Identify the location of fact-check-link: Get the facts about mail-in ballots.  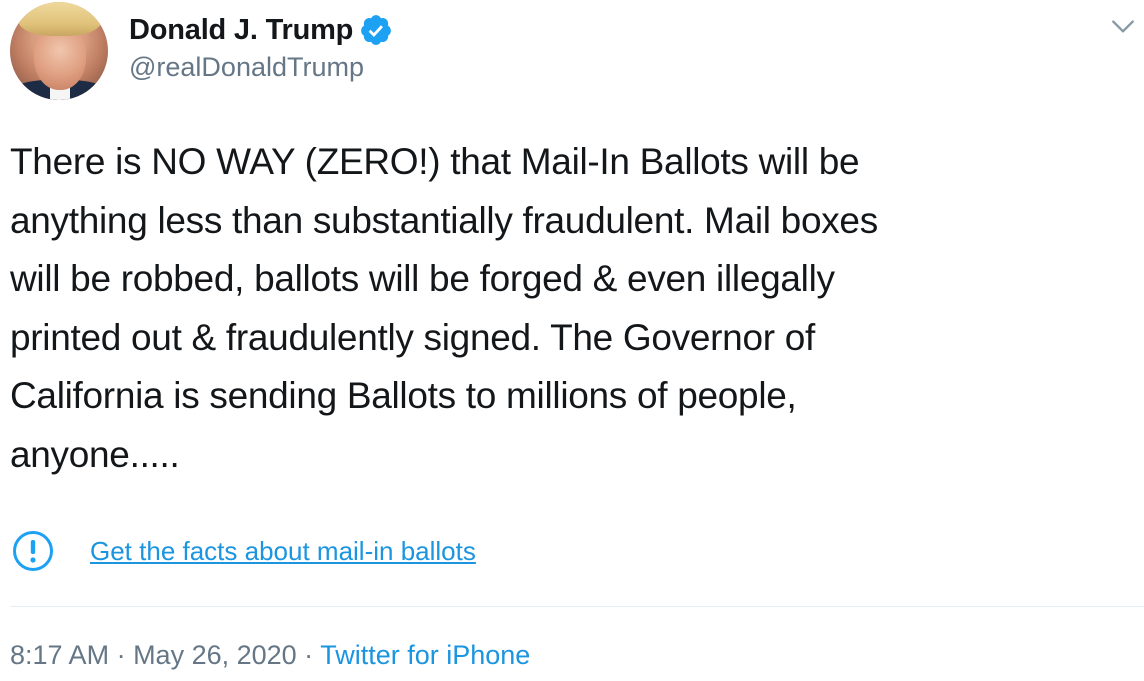
(283, 551).